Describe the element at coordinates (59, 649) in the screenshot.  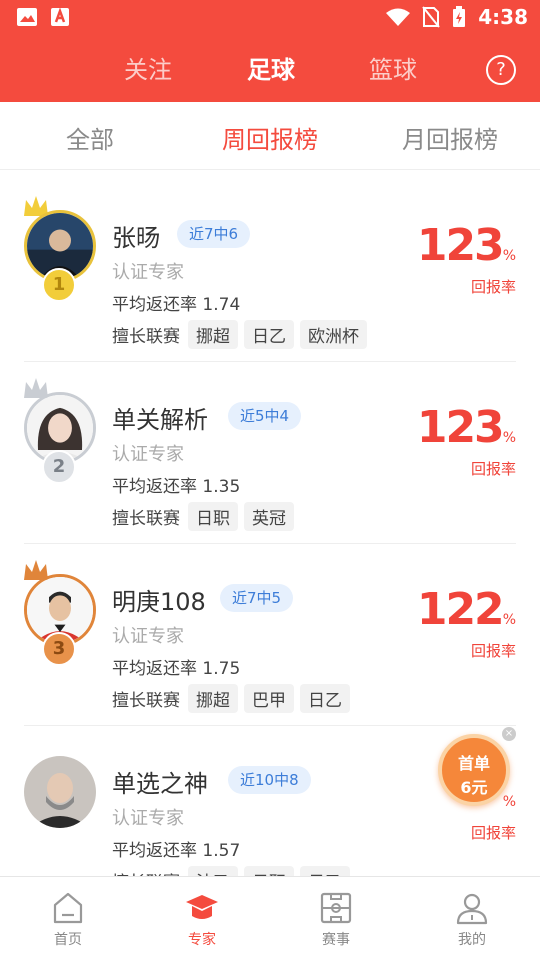
I see `rank-badge: 3` at that location.